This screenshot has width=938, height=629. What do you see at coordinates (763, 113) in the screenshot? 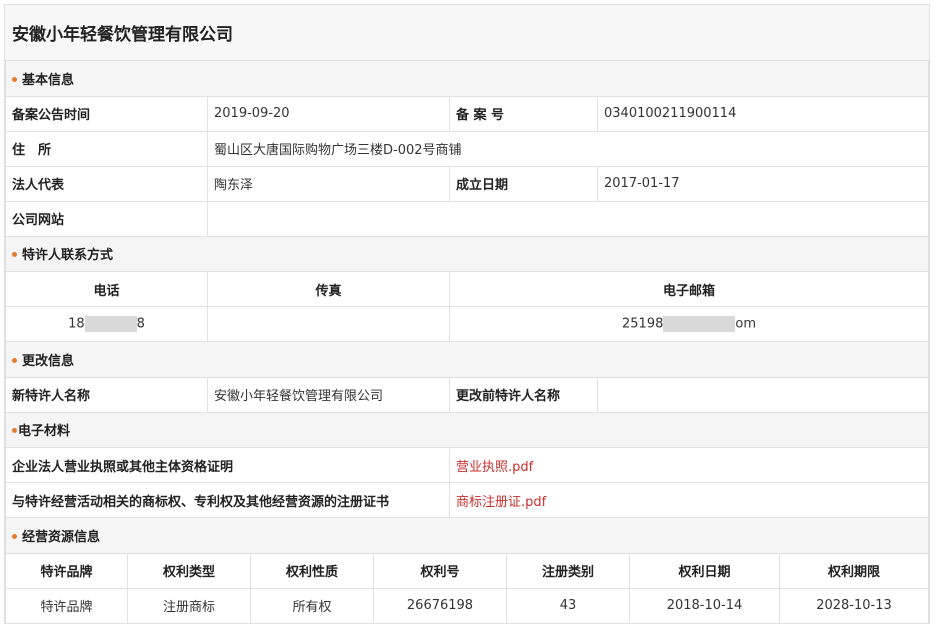
I see `record-no-value: 0340100211900114` at bounding box center [763, 113].